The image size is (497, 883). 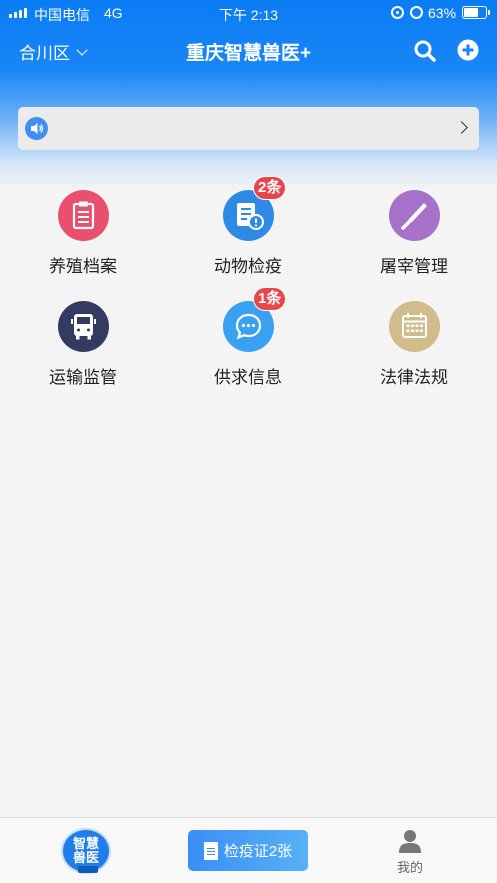 I want to click on battery-icon, so click(x=474, y=12).